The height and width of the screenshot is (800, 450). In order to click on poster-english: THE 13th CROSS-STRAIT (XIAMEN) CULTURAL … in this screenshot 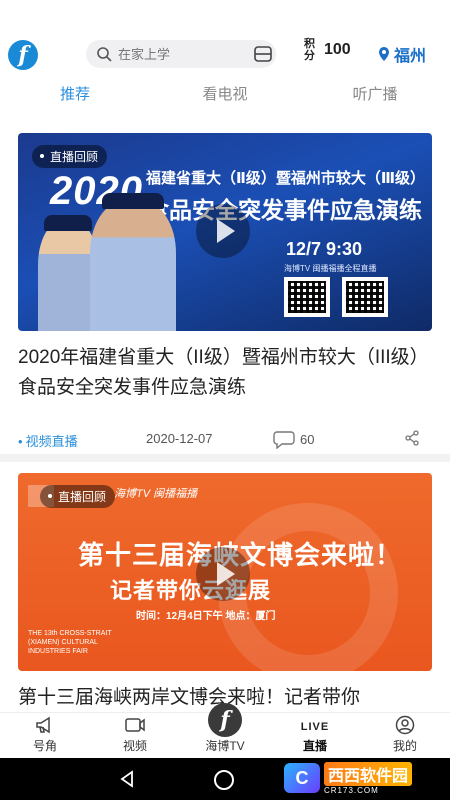, I will do `click(70, 642)`.